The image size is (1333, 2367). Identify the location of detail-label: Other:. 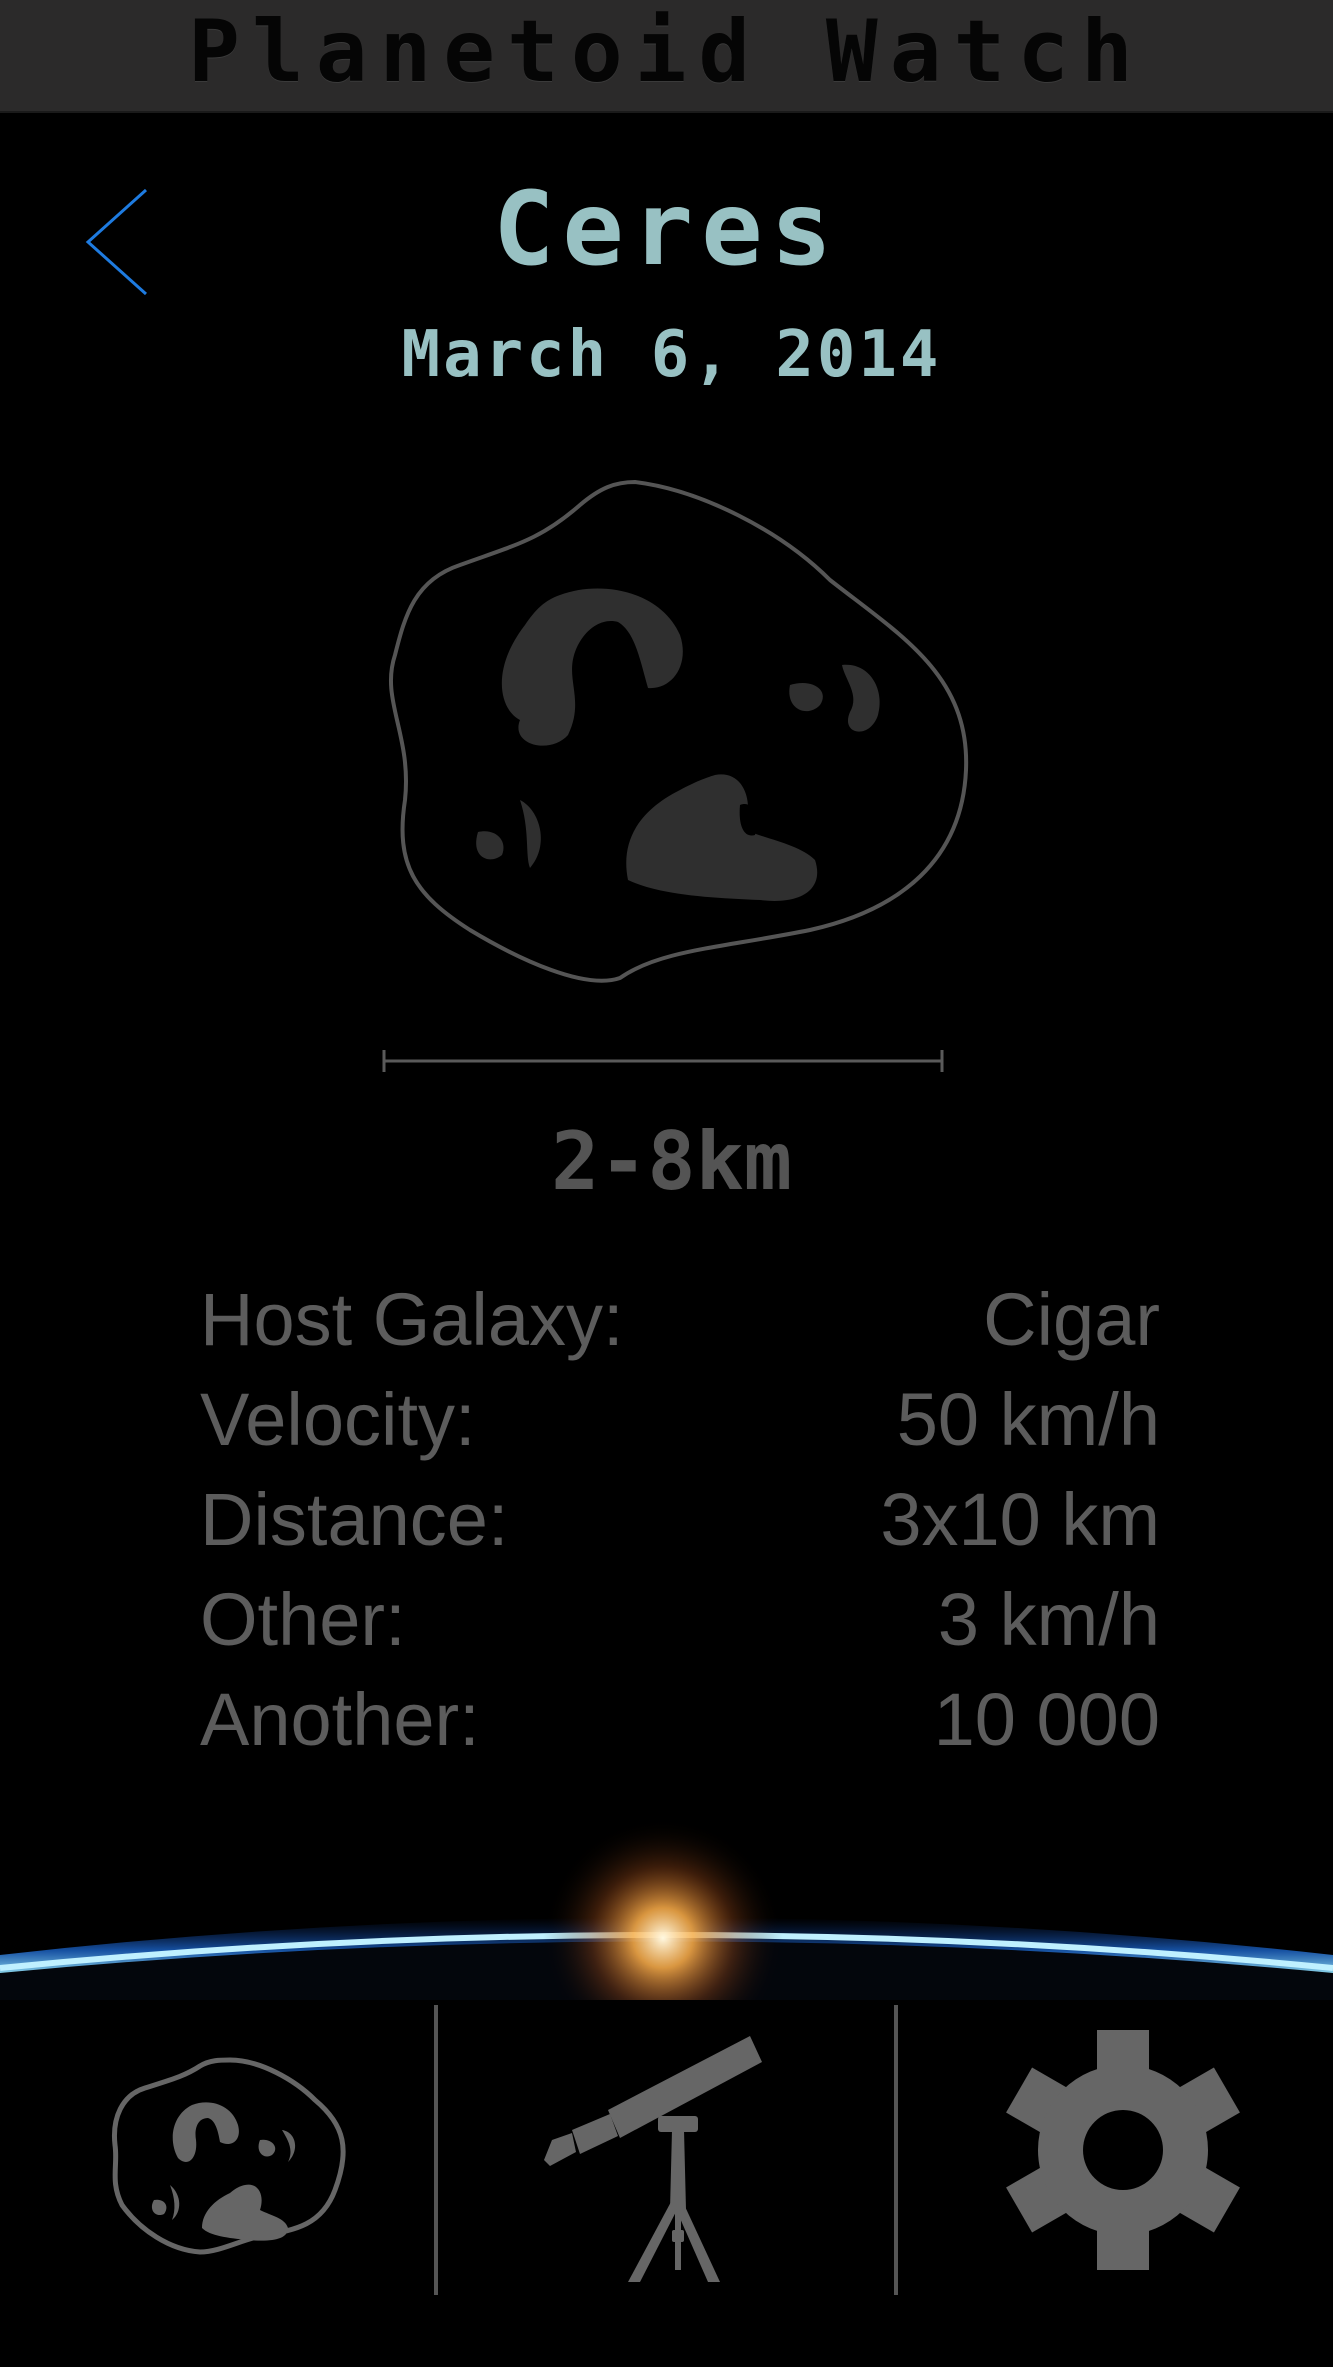
(303, 1619).